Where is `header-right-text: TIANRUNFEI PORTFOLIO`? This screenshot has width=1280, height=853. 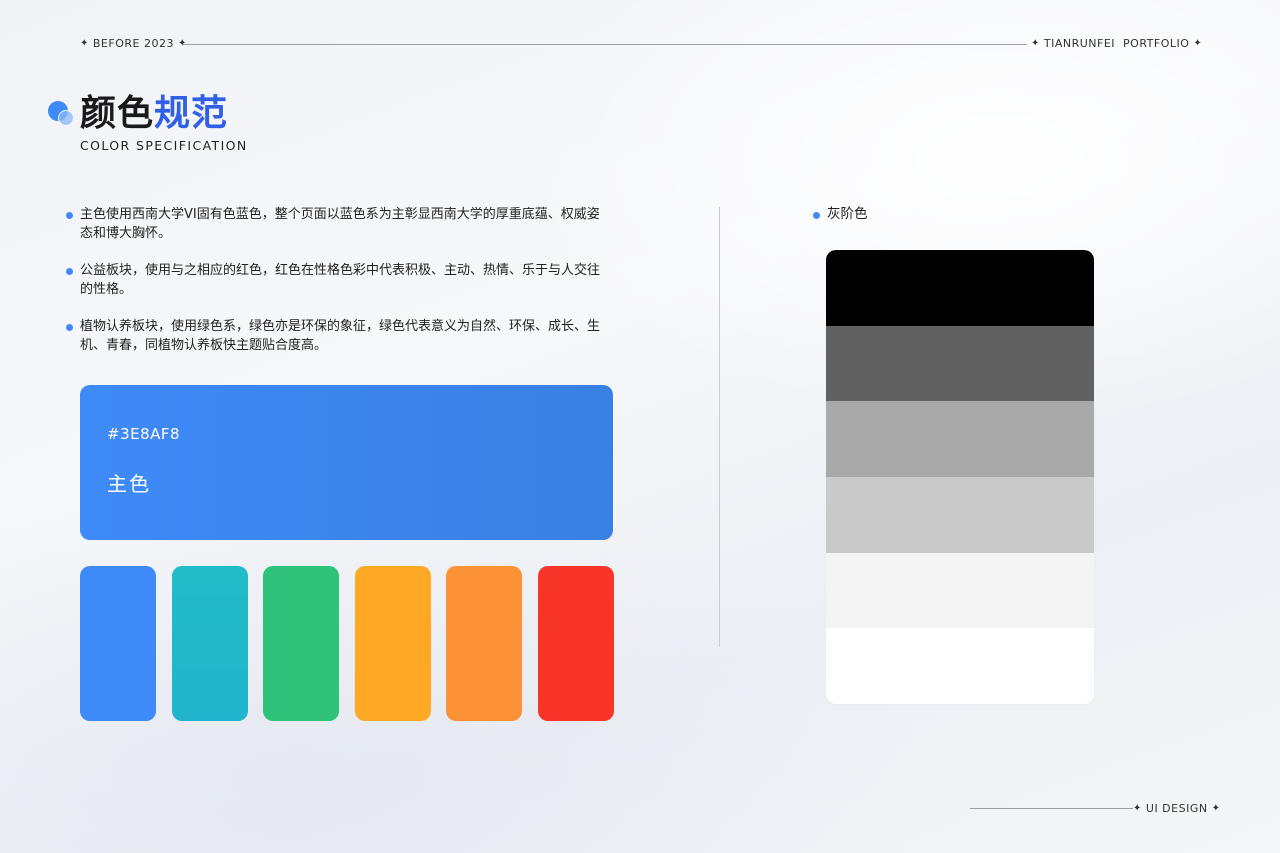
header-right-text: TIANRUNFEI PORTFOLIO is located at coordinates (1116, 43).